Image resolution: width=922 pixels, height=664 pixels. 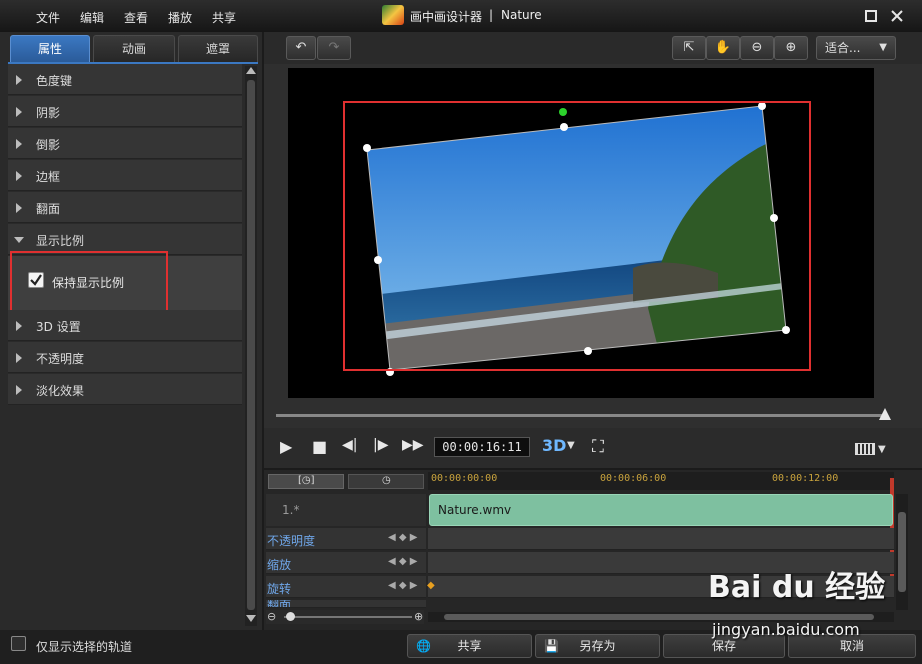 I want to click on prop-label: 淡化效果, so click(x=60, y=391).